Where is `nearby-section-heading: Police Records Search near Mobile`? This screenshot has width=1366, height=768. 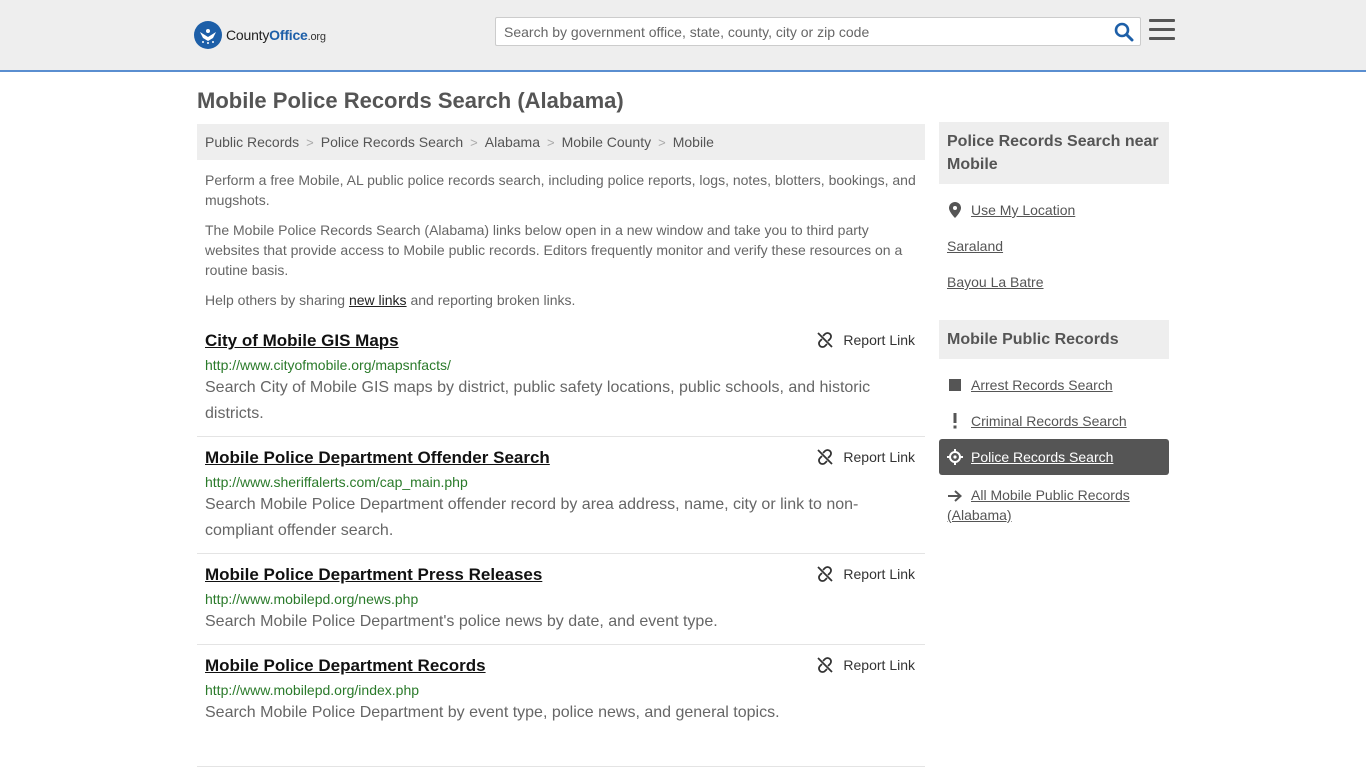
nearby-section-heading: Police Records Search near Mobile is located at coordinates (1054, 153).